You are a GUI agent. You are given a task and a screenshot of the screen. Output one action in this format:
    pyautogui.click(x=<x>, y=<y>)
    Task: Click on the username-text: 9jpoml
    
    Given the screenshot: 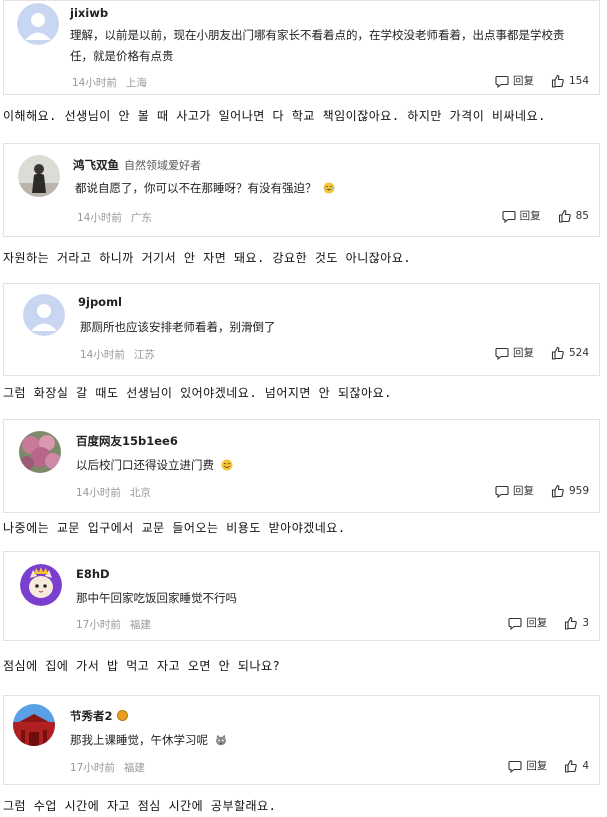 What is the action you would take?
    pyautogui.click(x=100, y=302)
    